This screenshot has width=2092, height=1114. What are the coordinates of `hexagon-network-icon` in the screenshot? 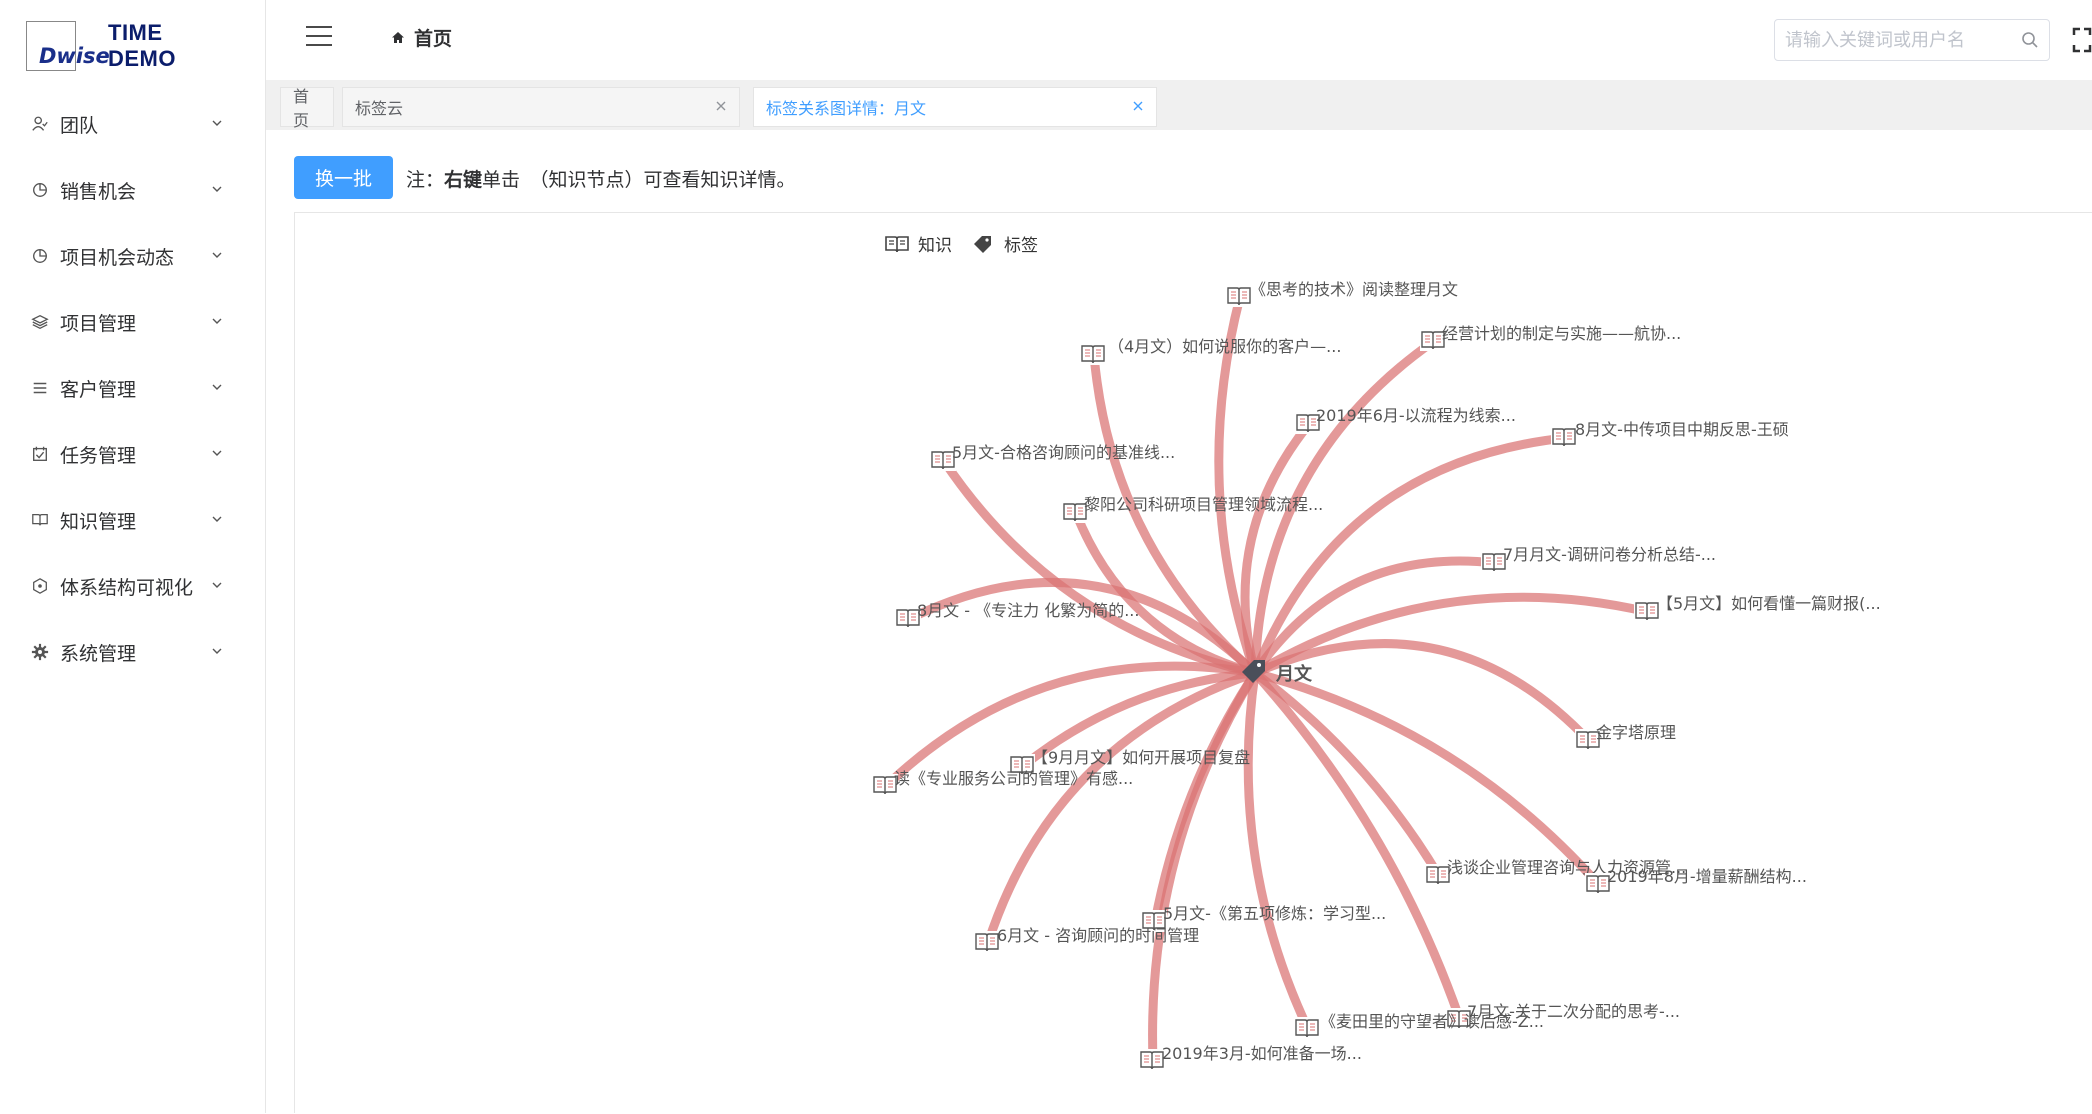 It's located at (40, 586).